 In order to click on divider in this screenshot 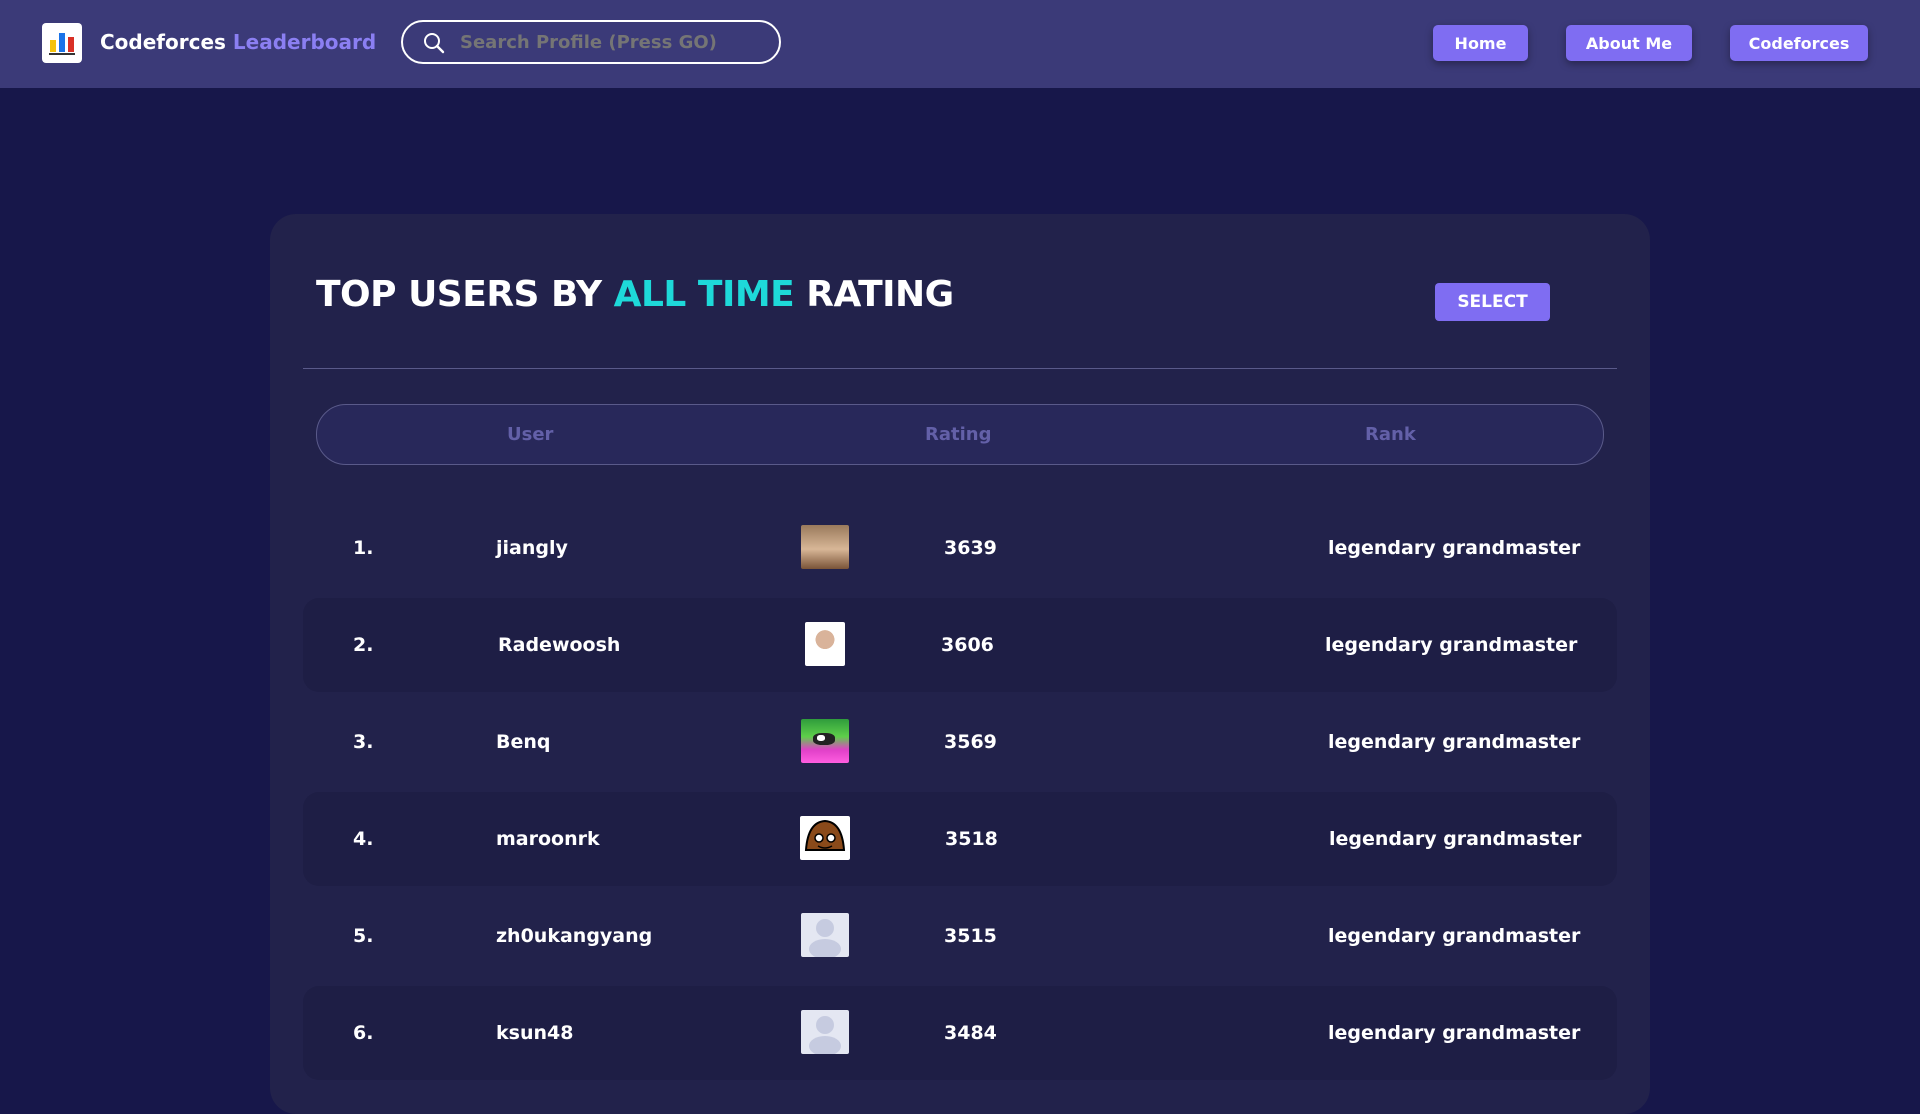, I will do `click(960, 368)`.